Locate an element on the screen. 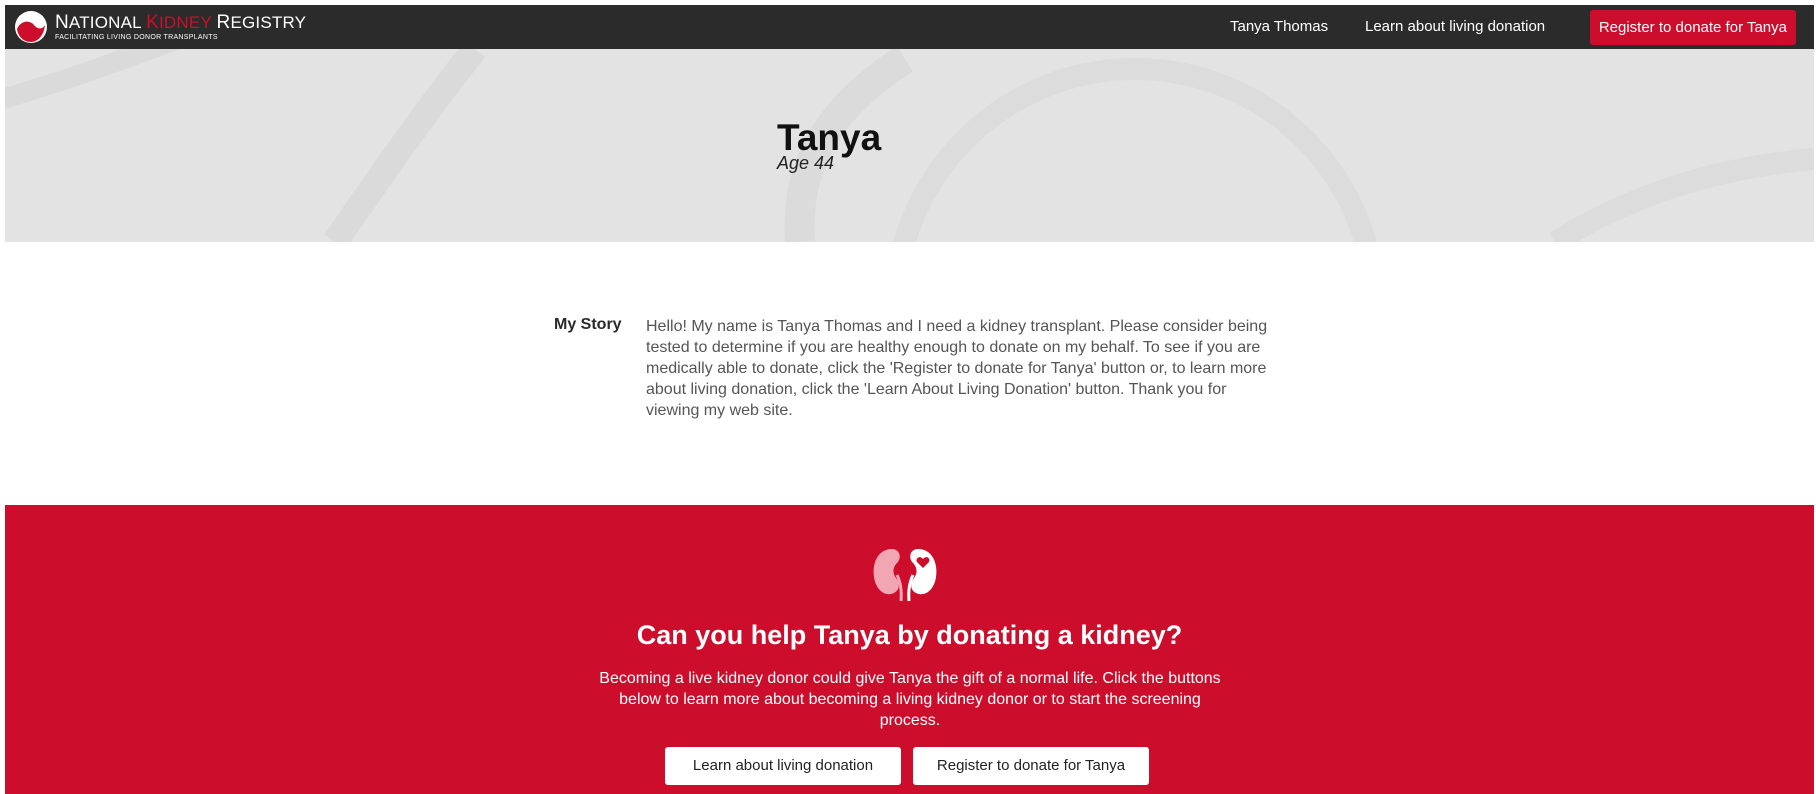 Image resolution: width=1816 pixels, height=794 pixels. cta-register-button: Register to donate for Tanya is located at coordinates (1031, 766).